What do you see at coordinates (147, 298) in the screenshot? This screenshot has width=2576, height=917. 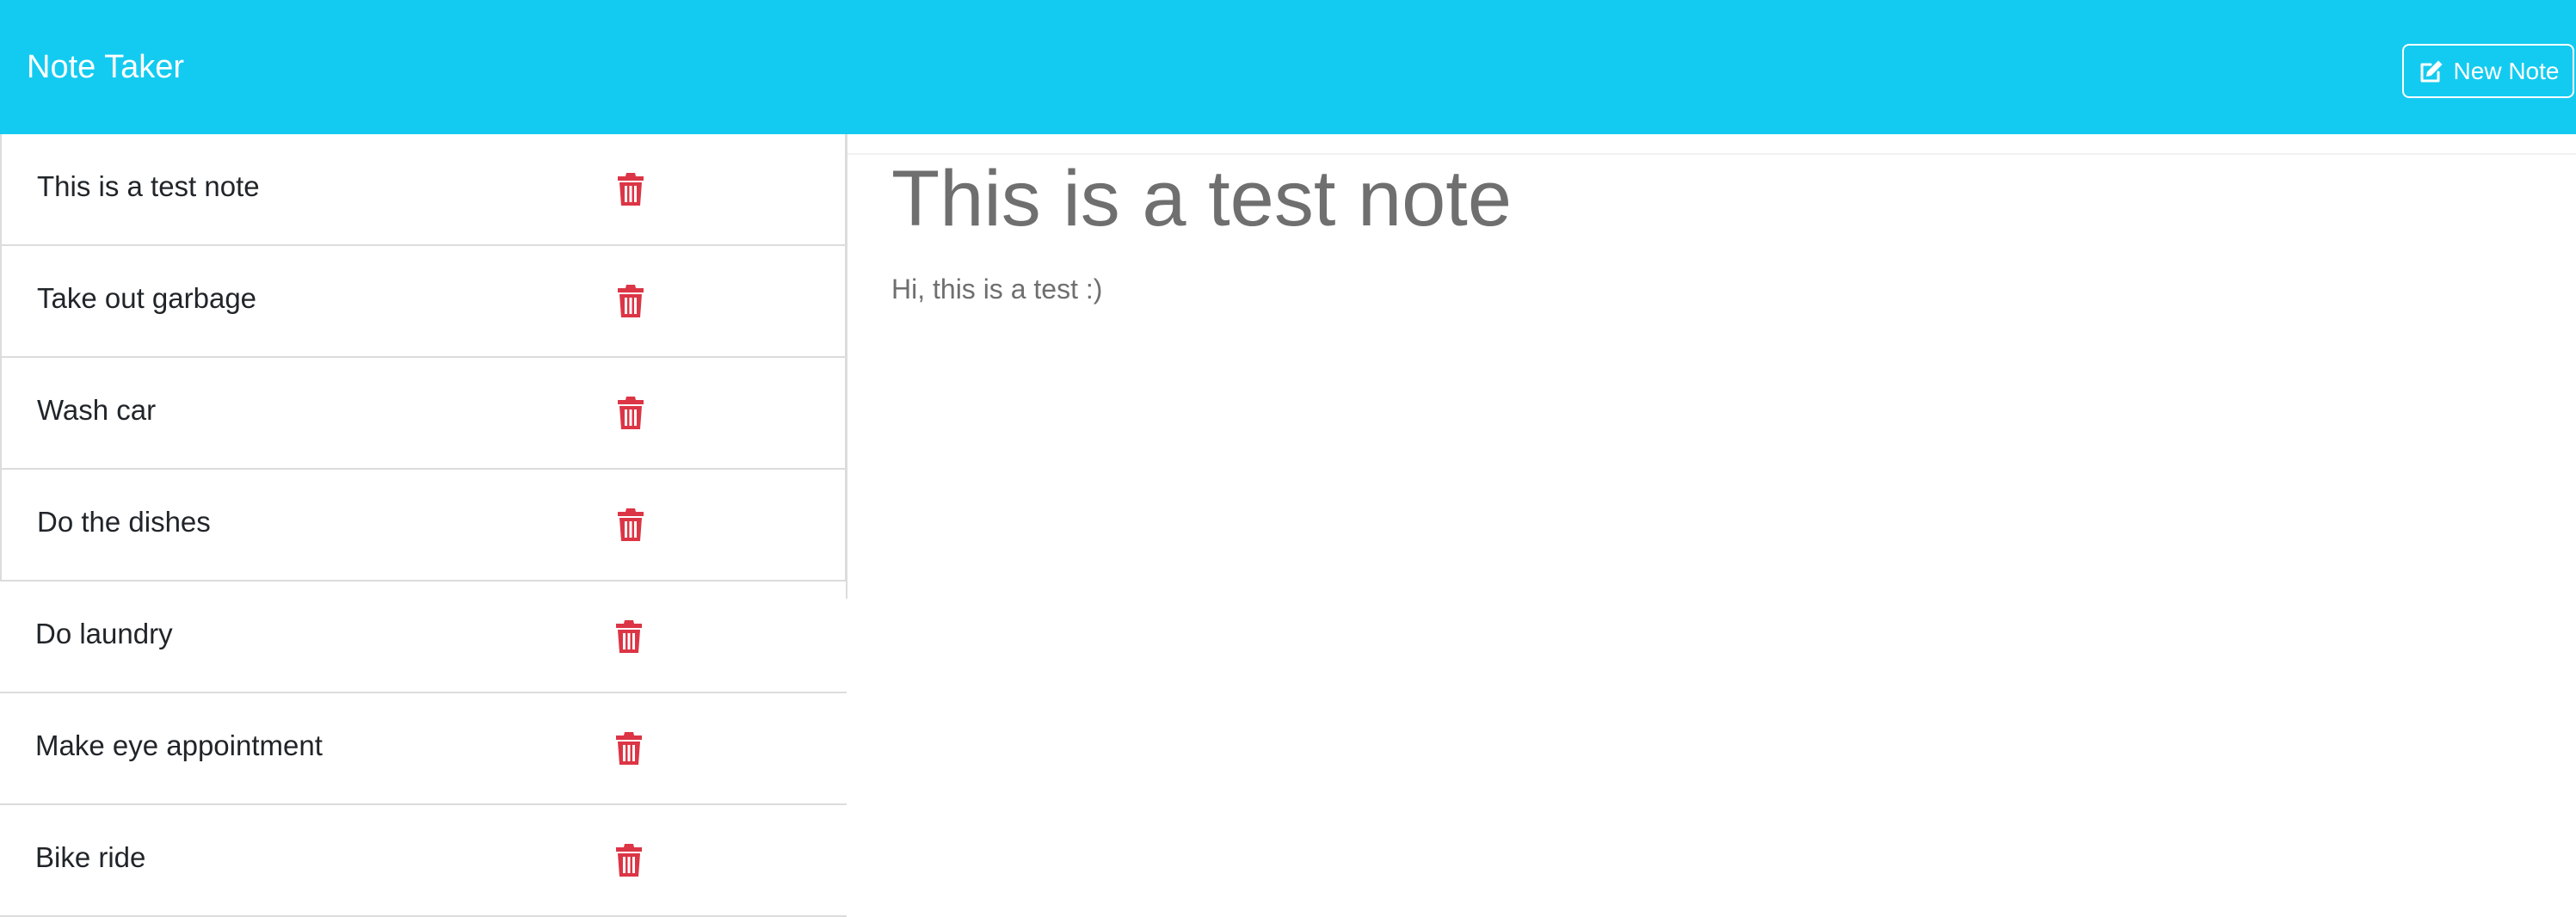 I see `note-list-item-title: Take out garbage` at bounding box center [147, 298].